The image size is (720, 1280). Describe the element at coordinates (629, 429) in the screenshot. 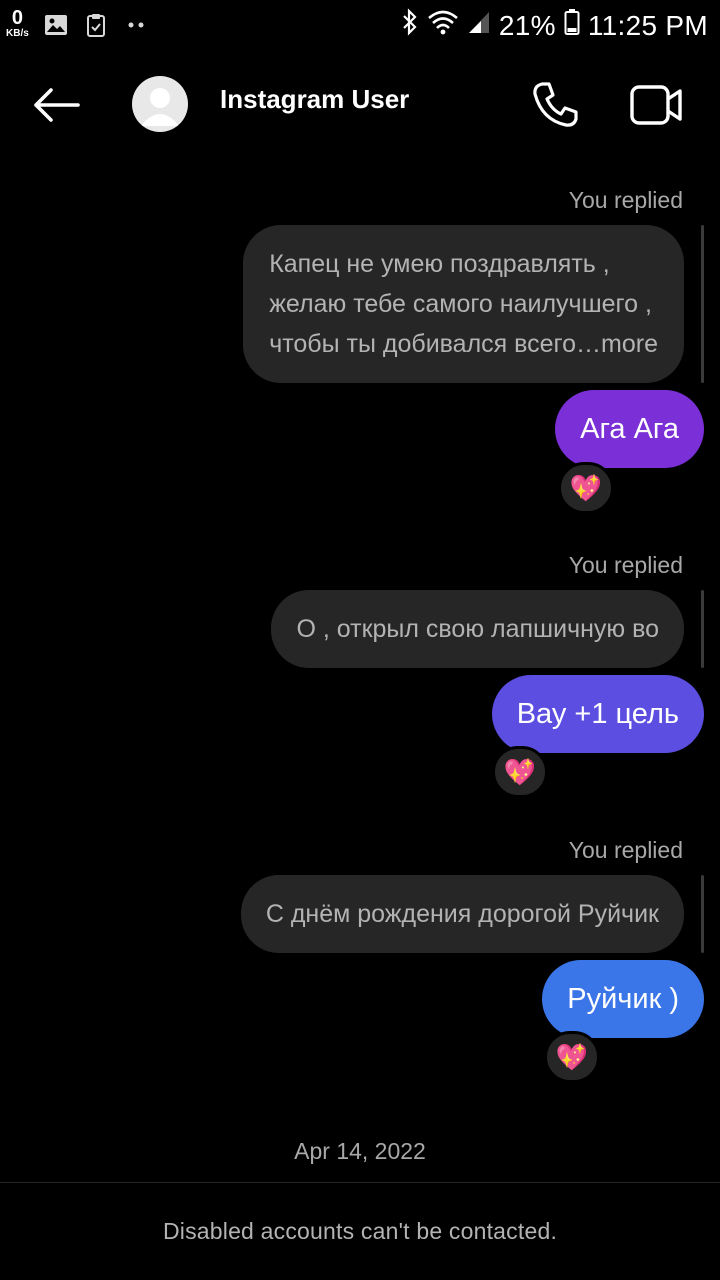

I see `message-bubble: Ага Ага` at that location.